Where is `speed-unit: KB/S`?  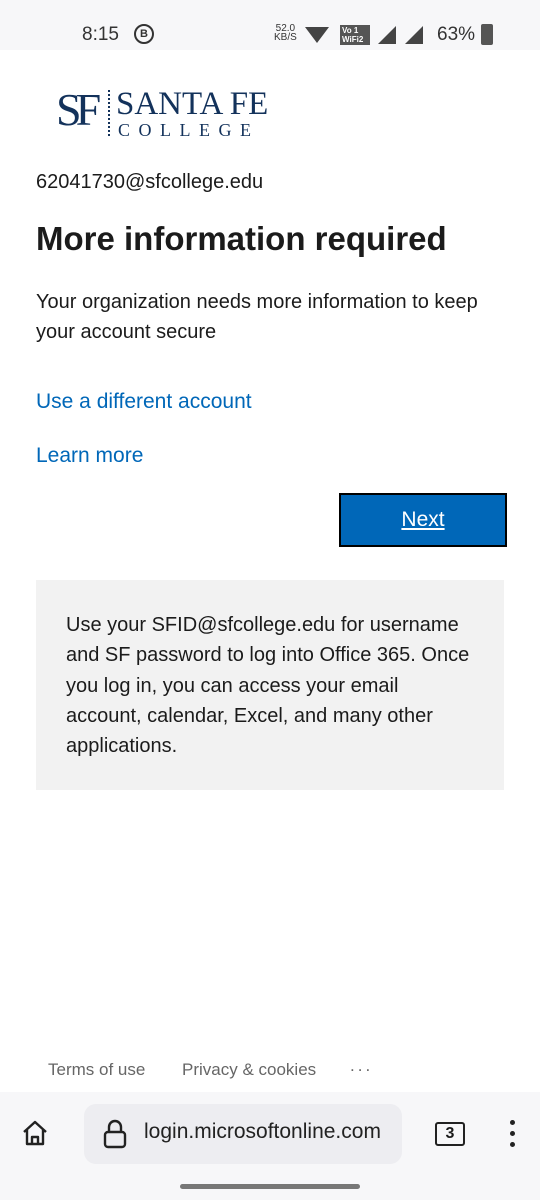
speed-unit: KB/S is located at coordinates (285, 37).